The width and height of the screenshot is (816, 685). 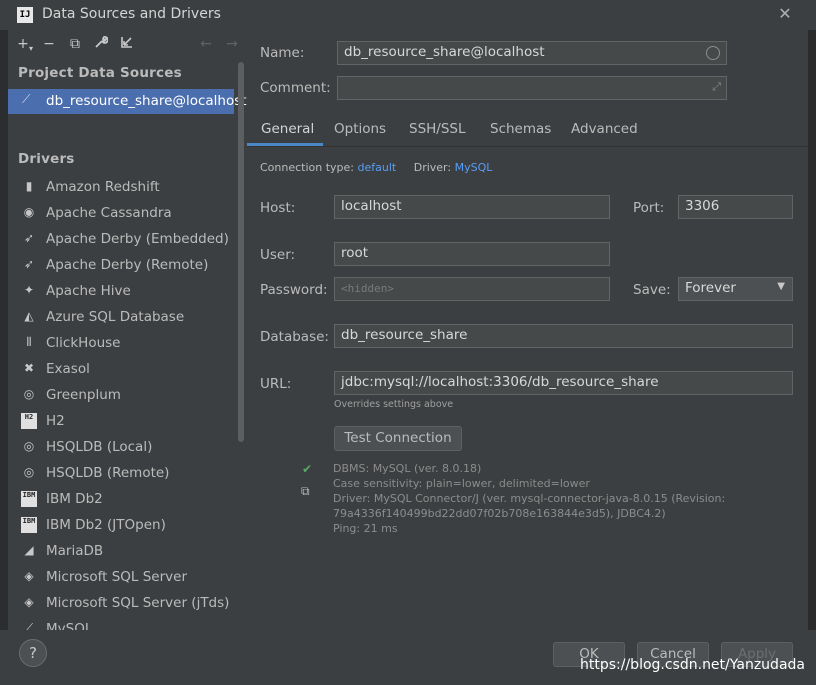 What do you see at coordinates (437, 129) in the screenshot?
I see `tab-ssh-ssl: SSH/SSL` at bounding box center [437, 129].